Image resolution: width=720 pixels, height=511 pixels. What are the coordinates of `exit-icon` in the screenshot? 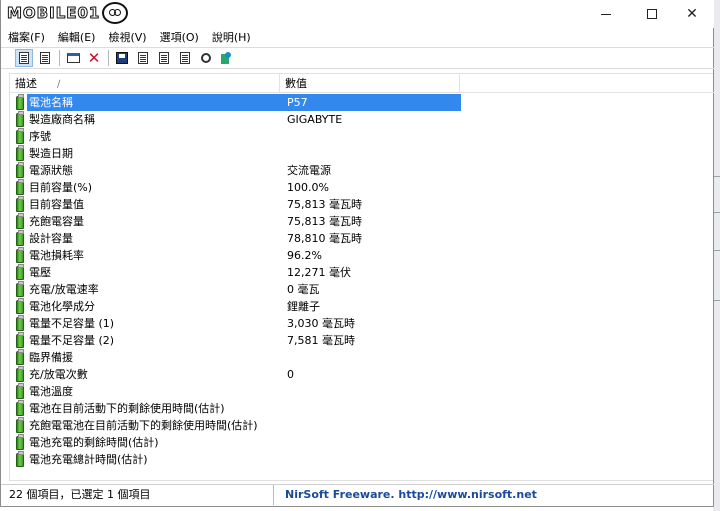 It's located at (227, 58).